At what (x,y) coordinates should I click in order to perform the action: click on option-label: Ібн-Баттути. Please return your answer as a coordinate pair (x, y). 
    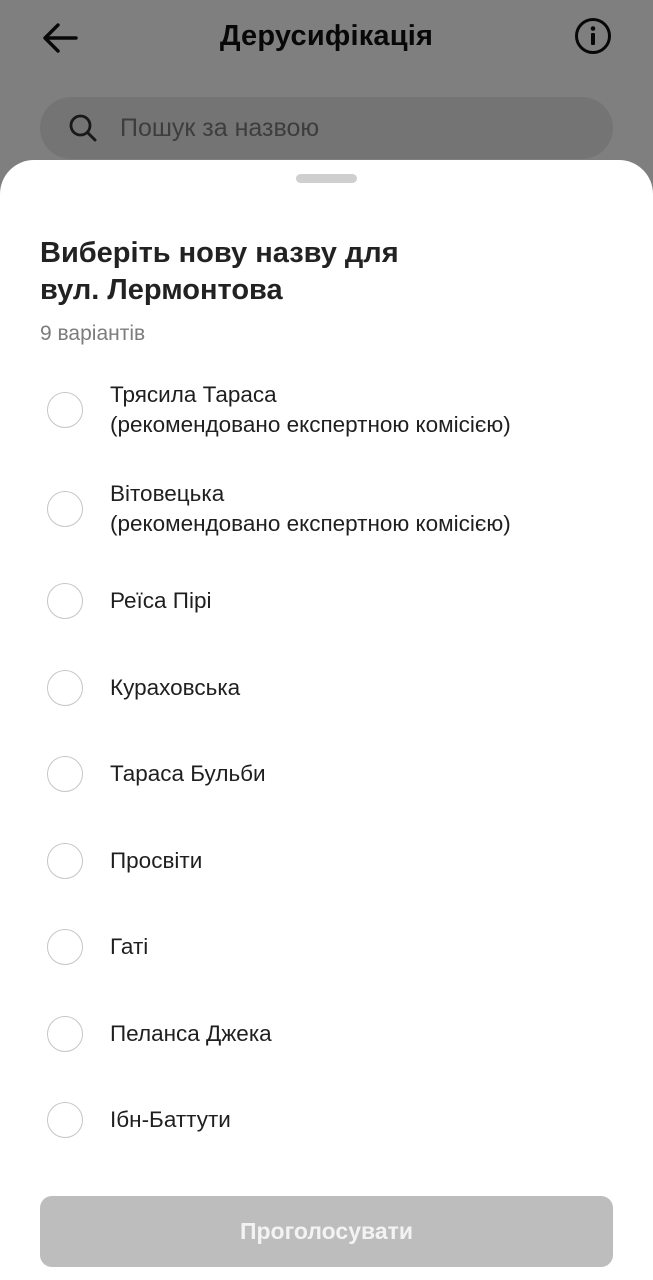
    Looking at the image, I should click on (170, 1119).